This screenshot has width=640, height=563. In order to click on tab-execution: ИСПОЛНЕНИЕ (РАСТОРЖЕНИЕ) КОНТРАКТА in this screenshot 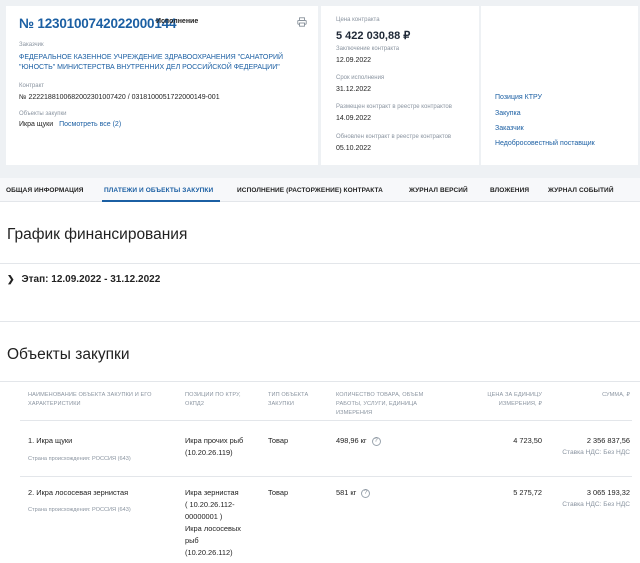, I will do `click(310, 190)`.